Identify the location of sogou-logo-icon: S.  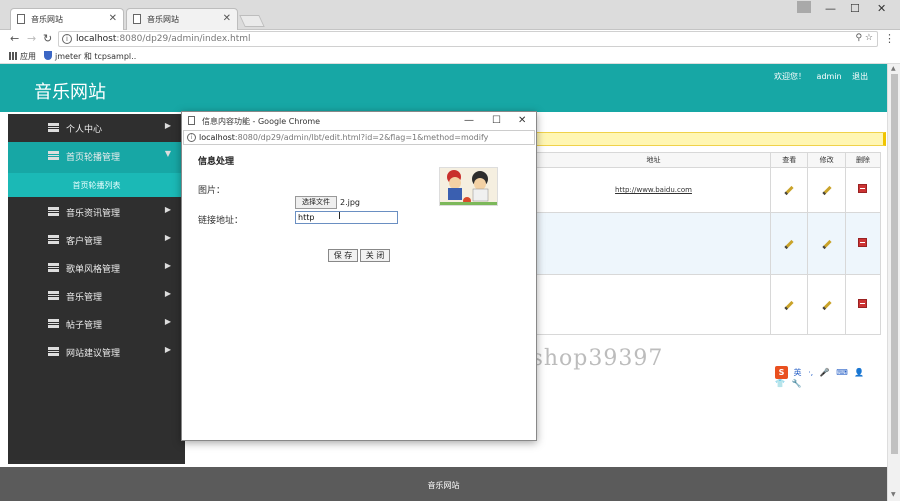
(781, 372).